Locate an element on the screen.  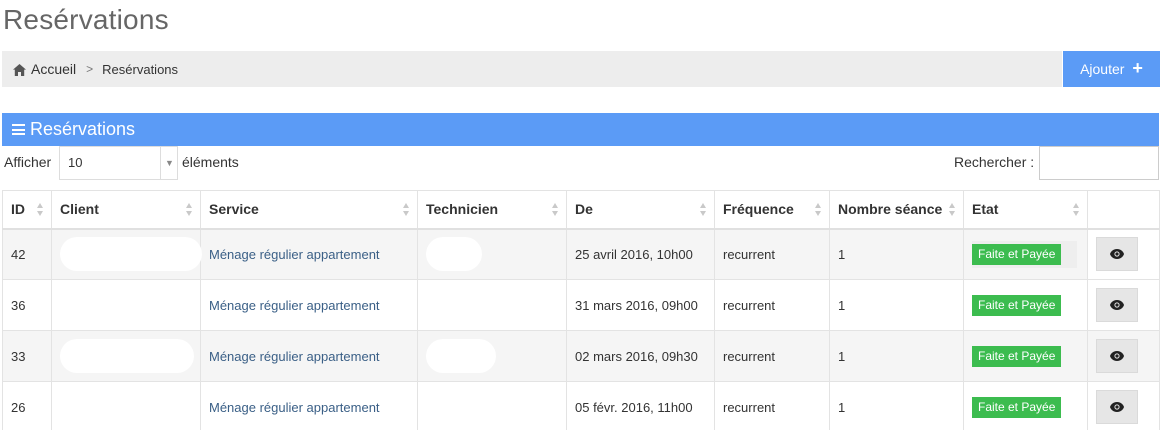
column-header-actions is located at coordinates (1123, 210).